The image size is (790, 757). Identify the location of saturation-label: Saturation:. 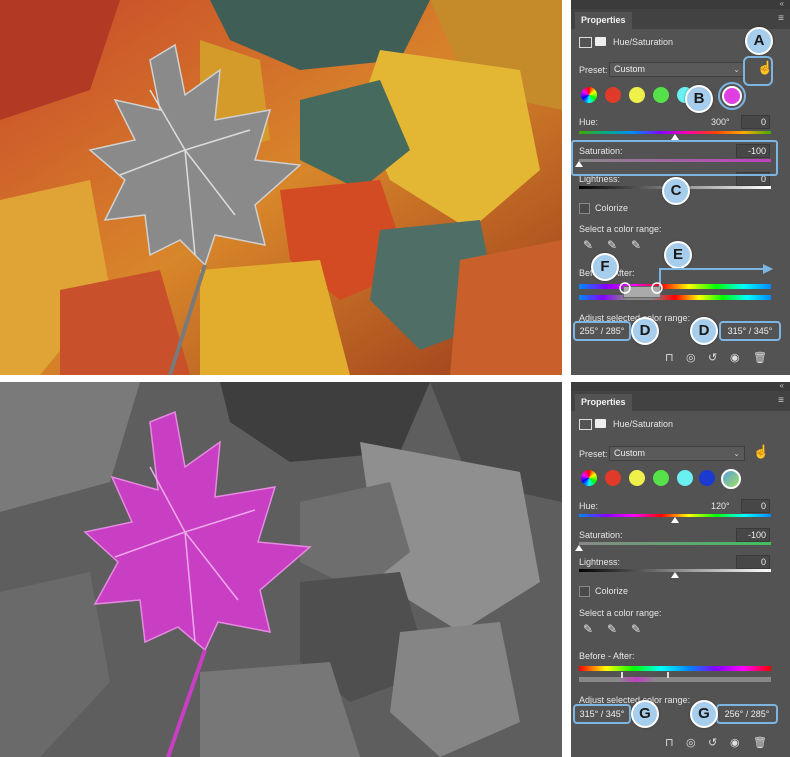
(601, 535).